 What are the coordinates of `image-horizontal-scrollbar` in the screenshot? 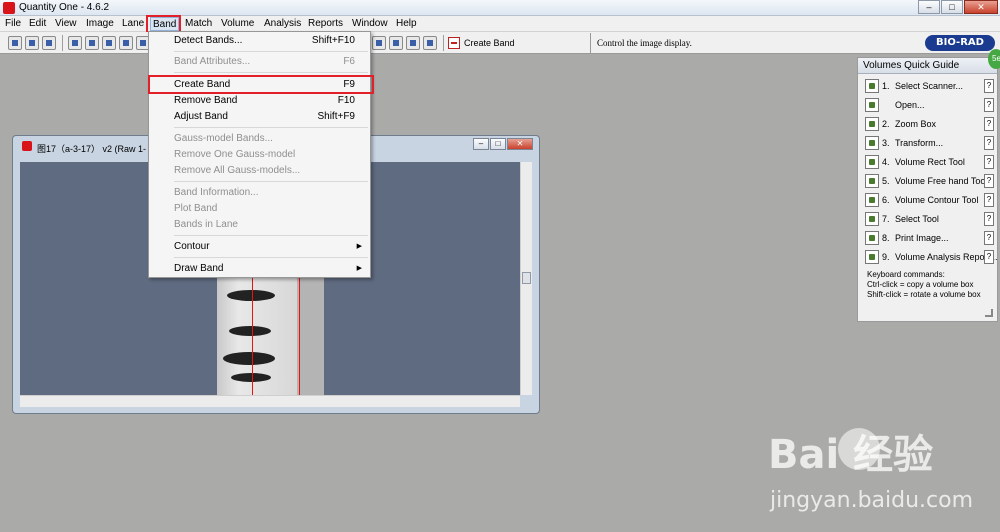 It's located at (270, 401).